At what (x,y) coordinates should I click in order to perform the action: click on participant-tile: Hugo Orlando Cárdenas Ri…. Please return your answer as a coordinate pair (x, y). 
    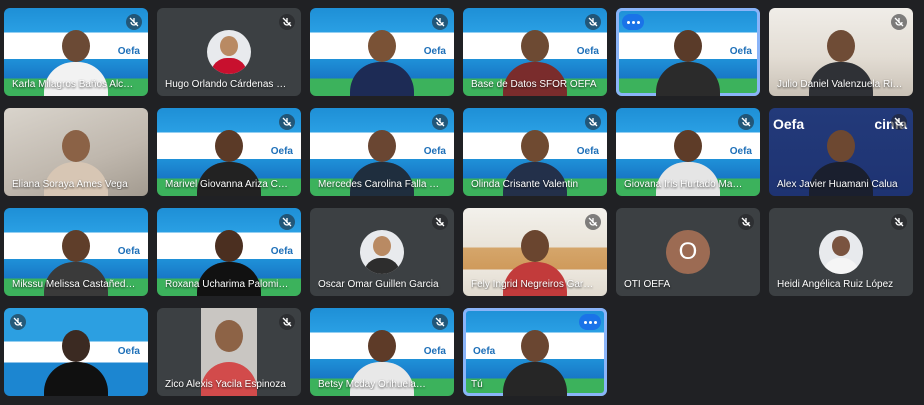
    Looking at the image, I should click on (229, 52).